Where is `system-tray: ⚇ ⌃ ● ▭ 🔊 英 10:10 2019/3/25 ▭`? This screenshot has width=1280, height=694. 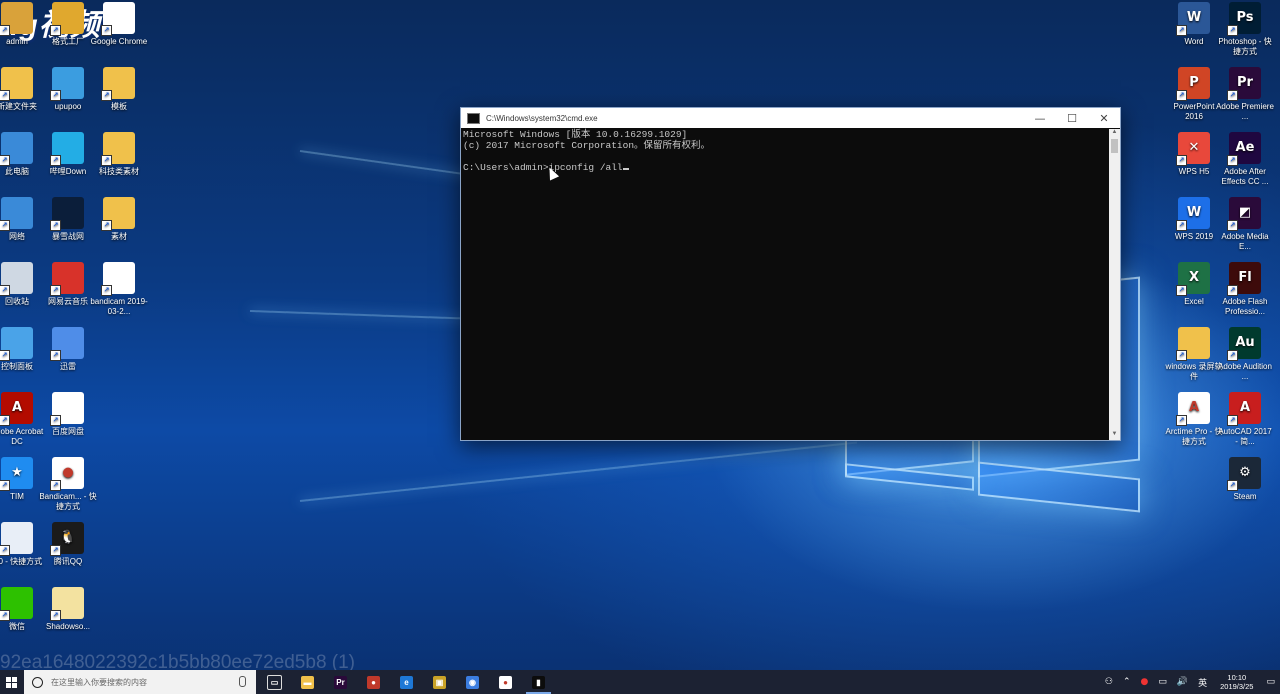
system-tray: ⚇ ⌃ ● ▭ 🔊 英 10:10 2019/3/25 ▭ is located at coordinates (1190, 682).